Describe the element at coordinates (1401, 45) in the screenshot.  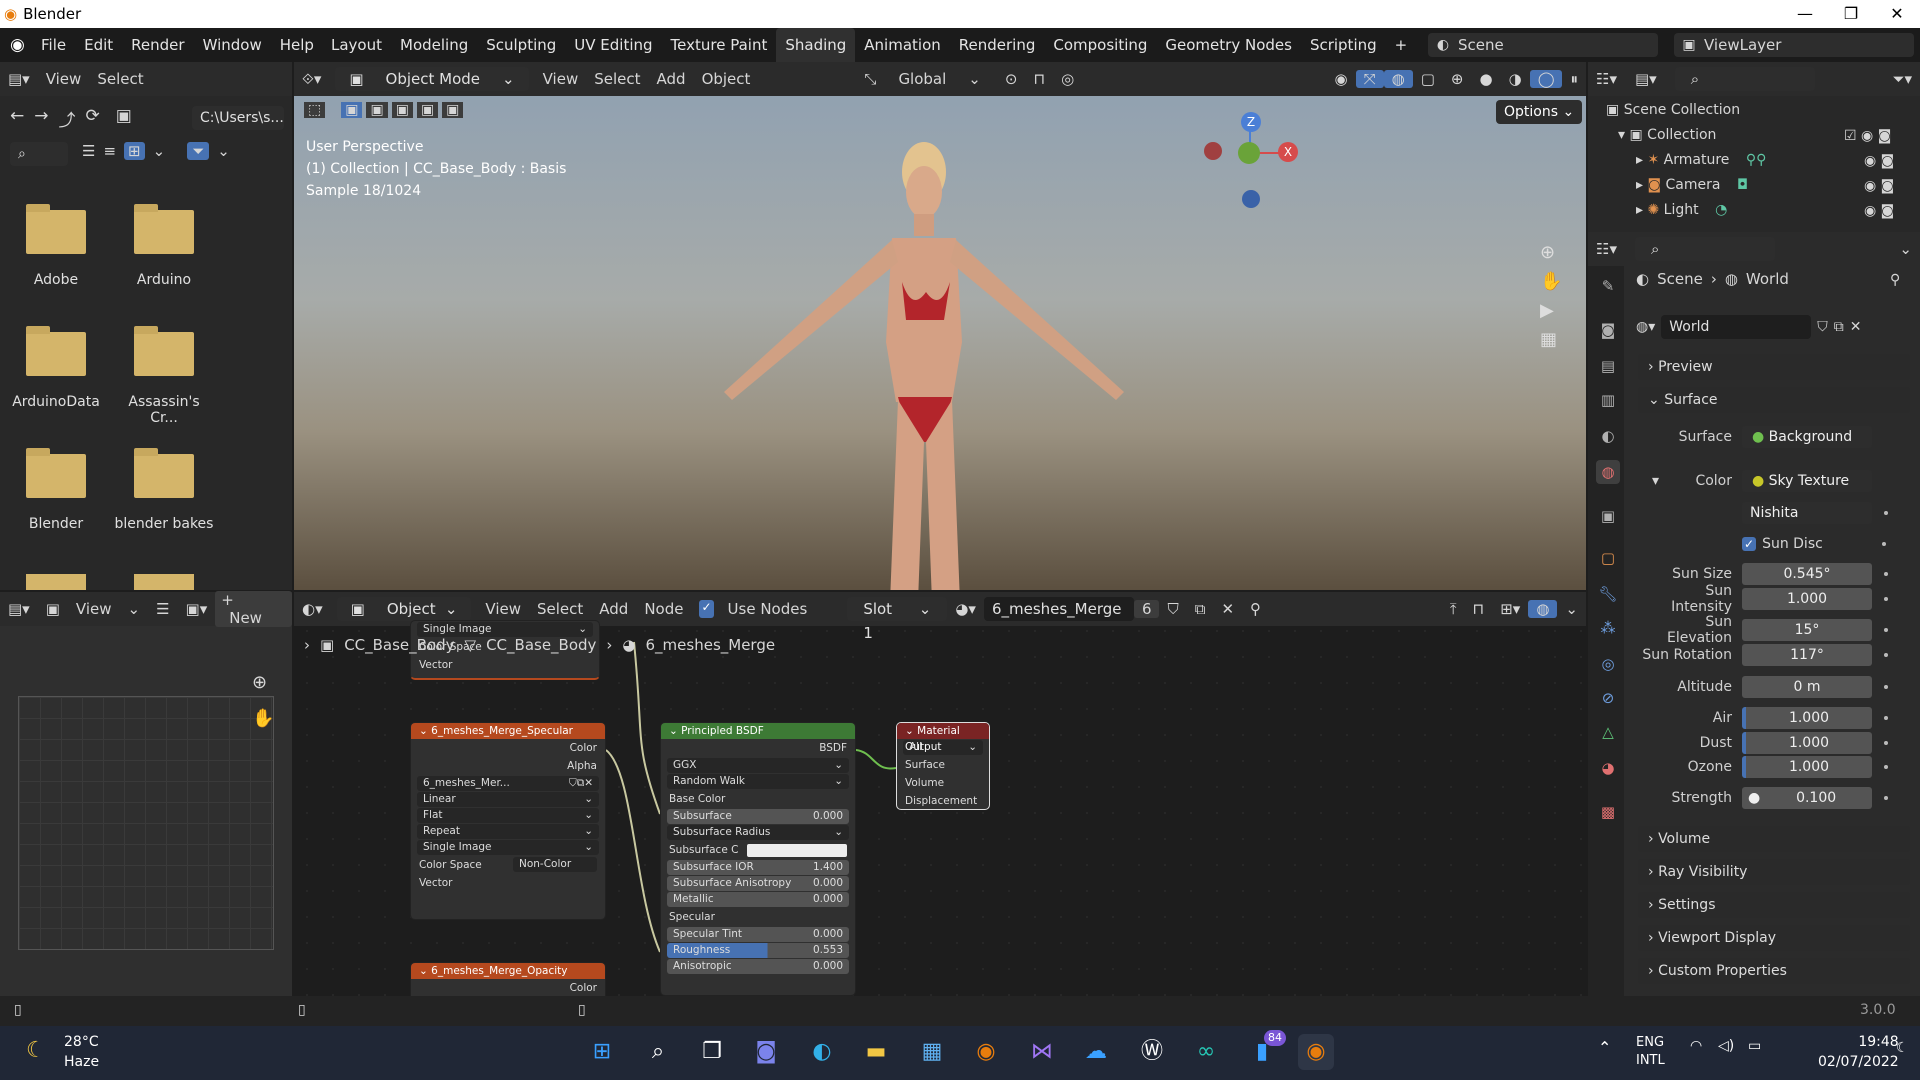
I see `add-workspace-button: +` at that location.